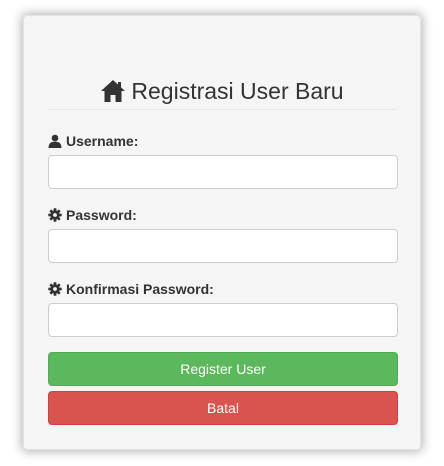  I want to click on password-label: Password:, so click(92, 215).